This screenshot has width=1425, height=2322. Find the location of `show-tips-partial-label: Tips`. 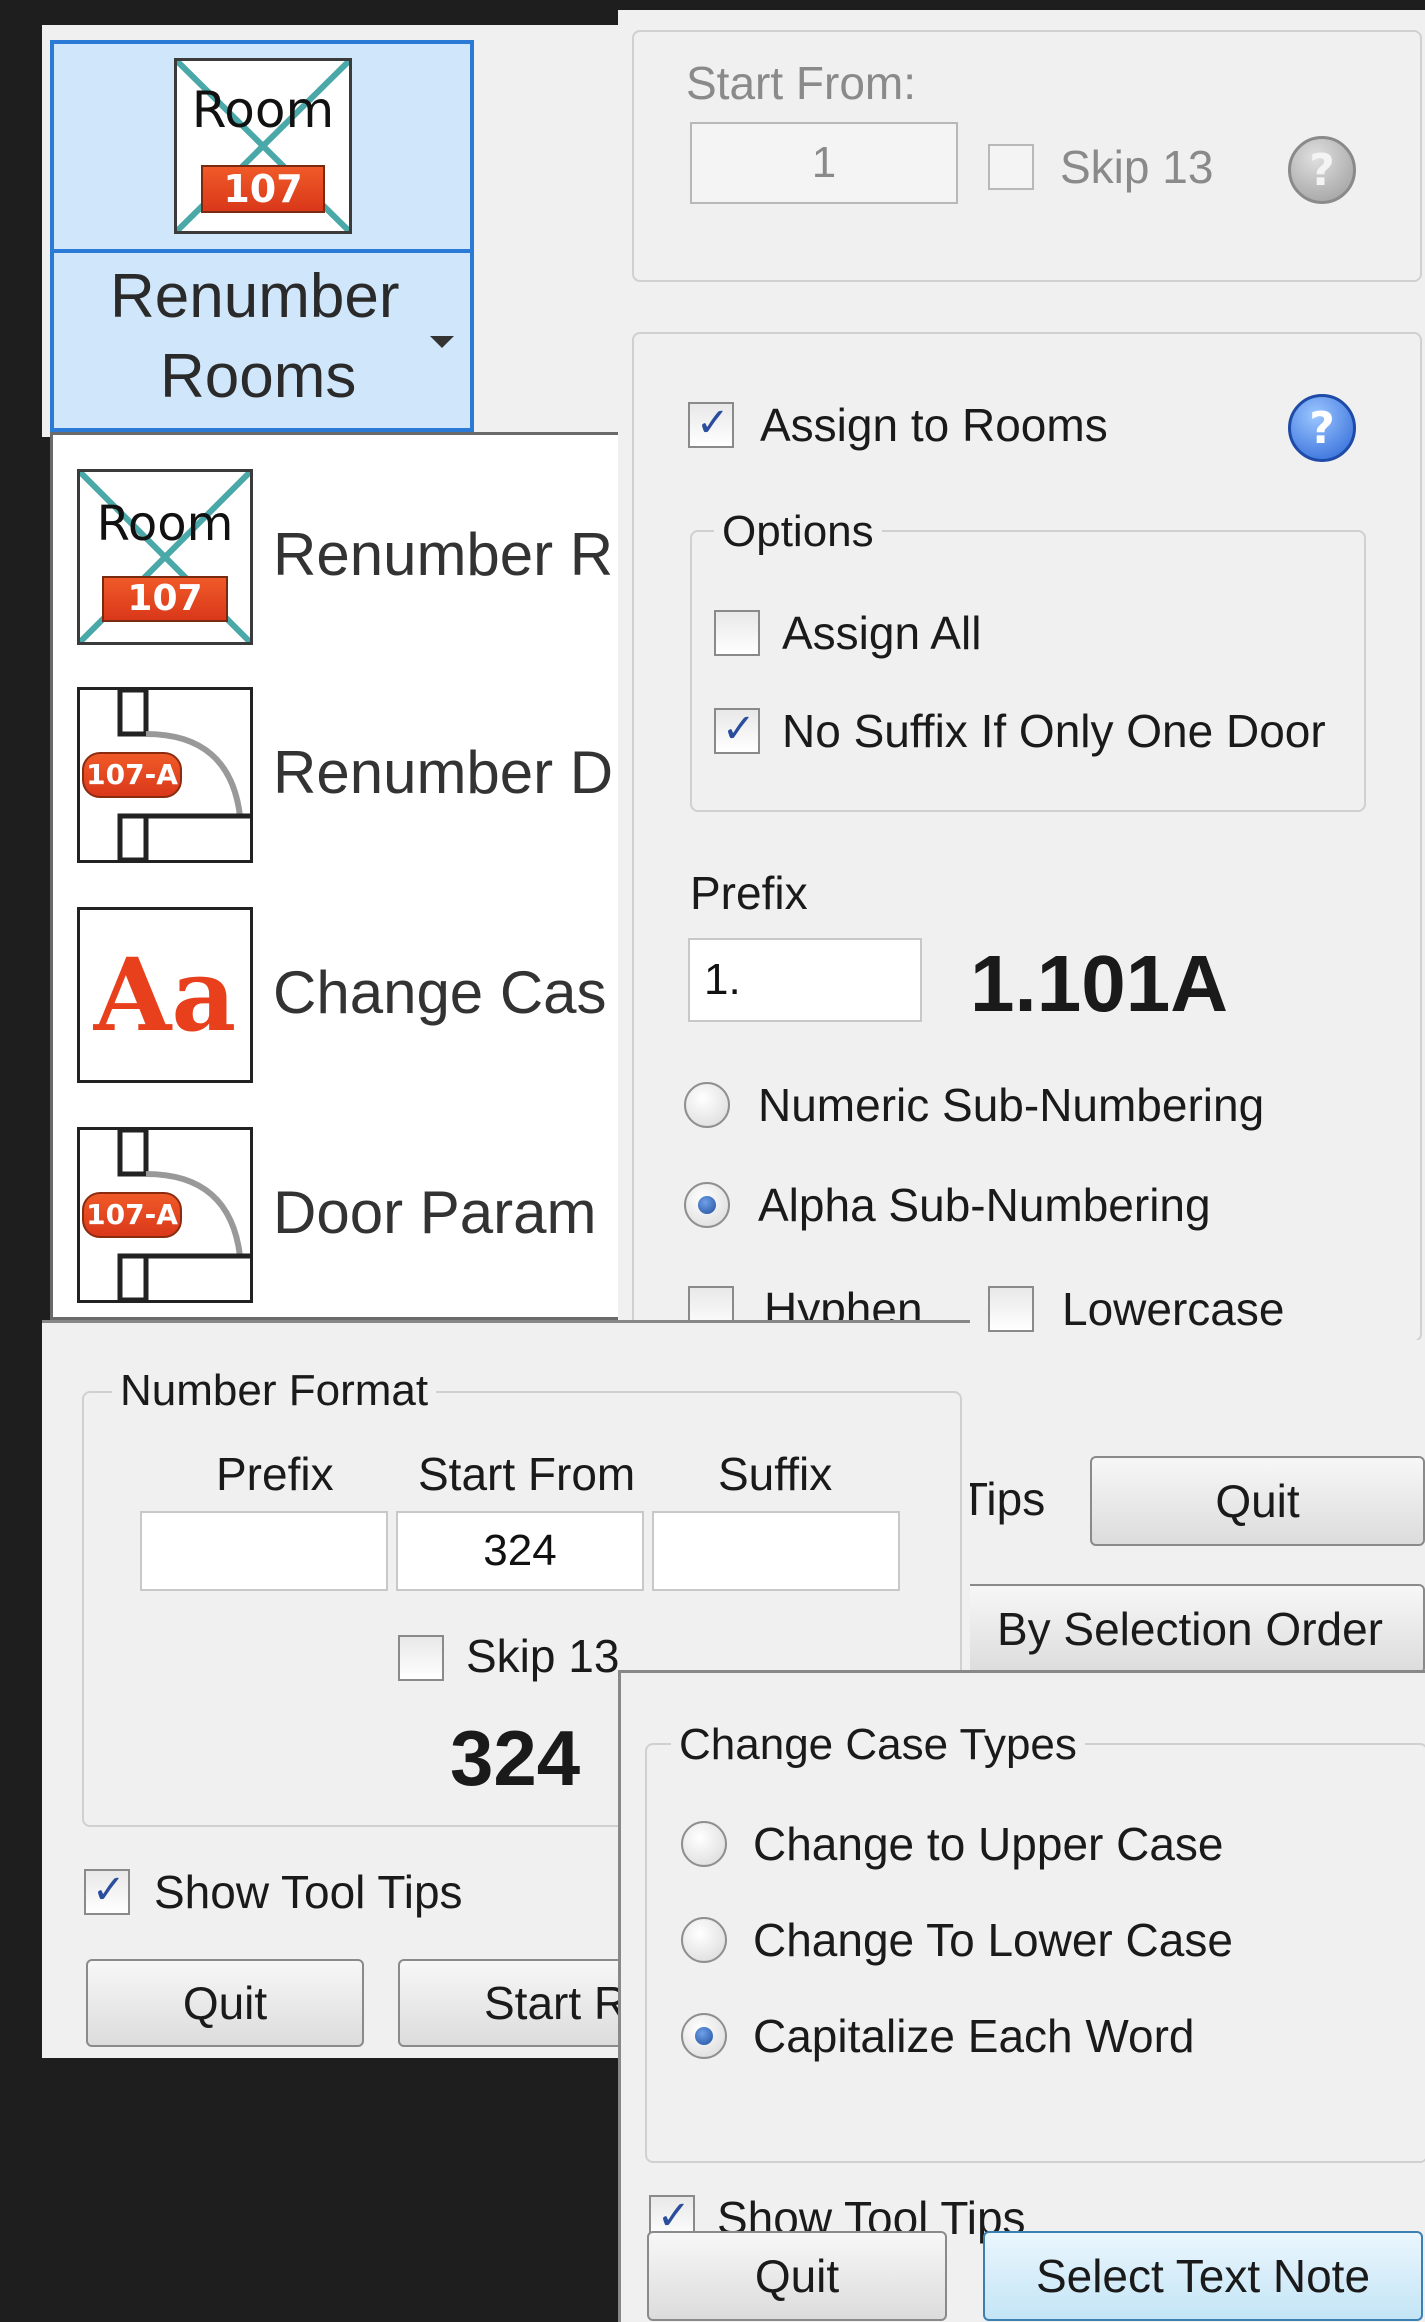

show-tips-partial-label: Tips is located at coordinates (1003, 1499).